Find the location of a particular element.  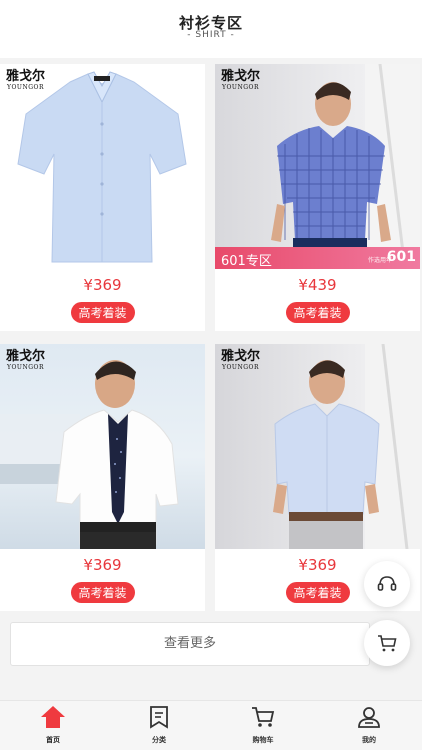

headset-icon is located at coordinates (387, 583).